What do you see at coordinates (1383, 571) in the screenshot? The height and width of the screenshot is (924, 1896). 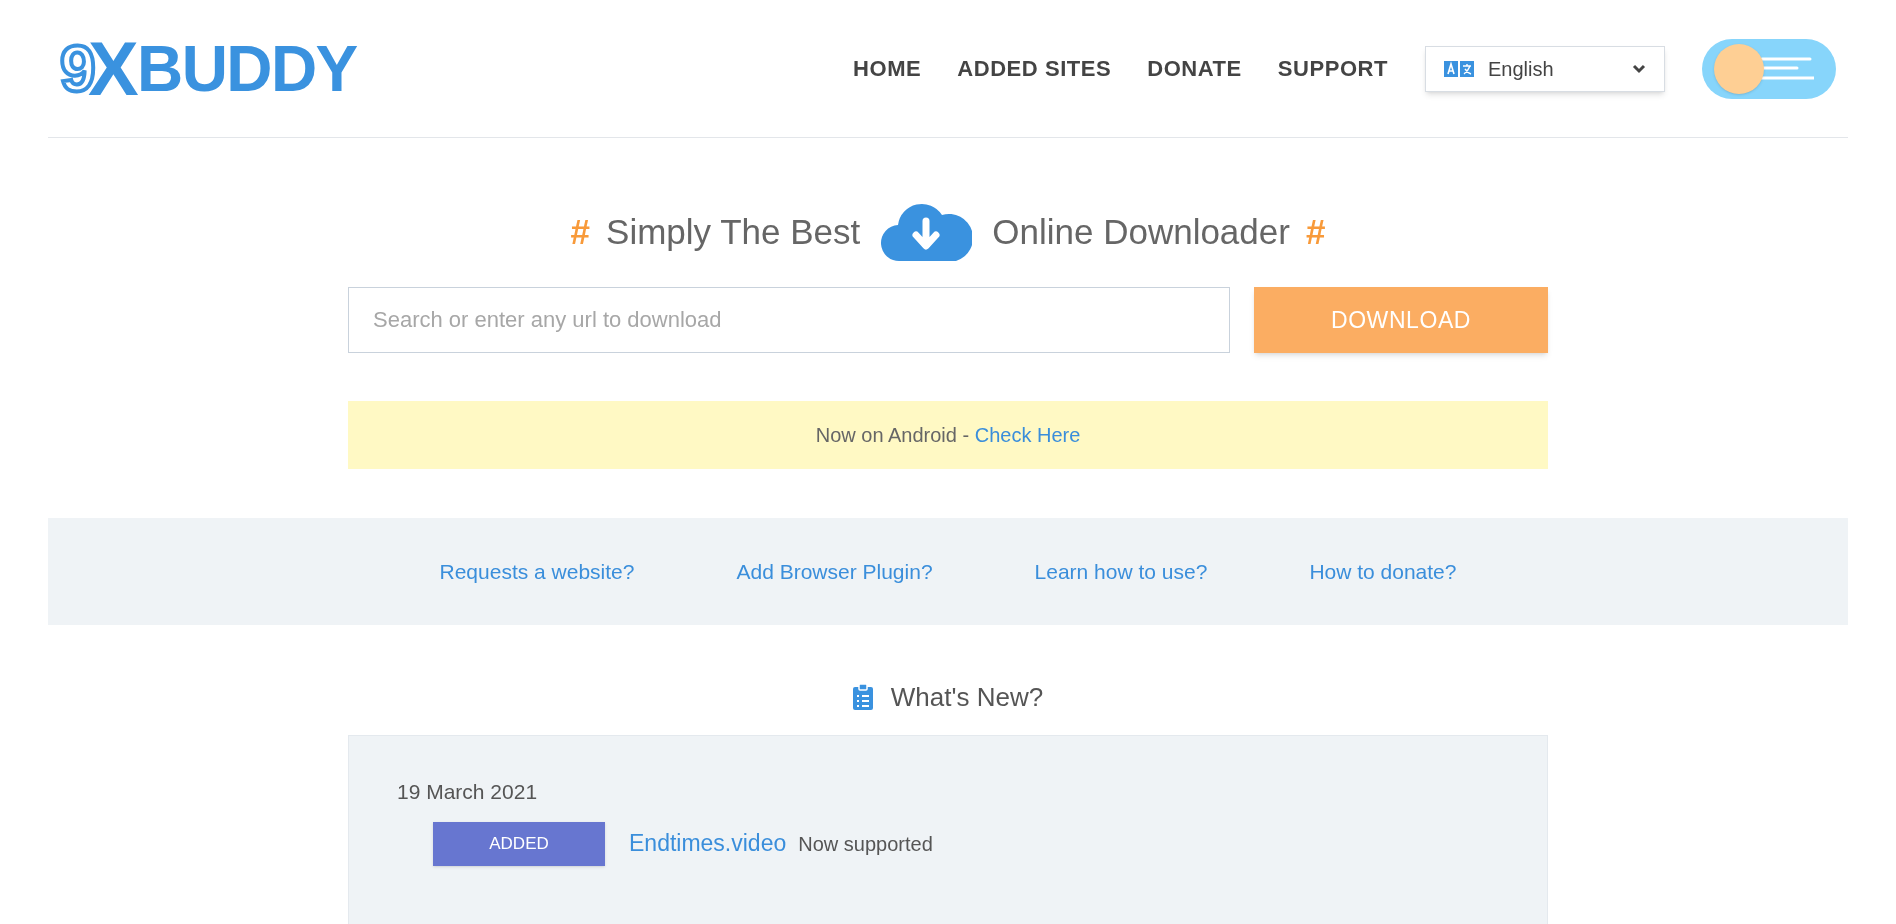 I see `help-link: How to donate?` at bounding box center [1383, 571].